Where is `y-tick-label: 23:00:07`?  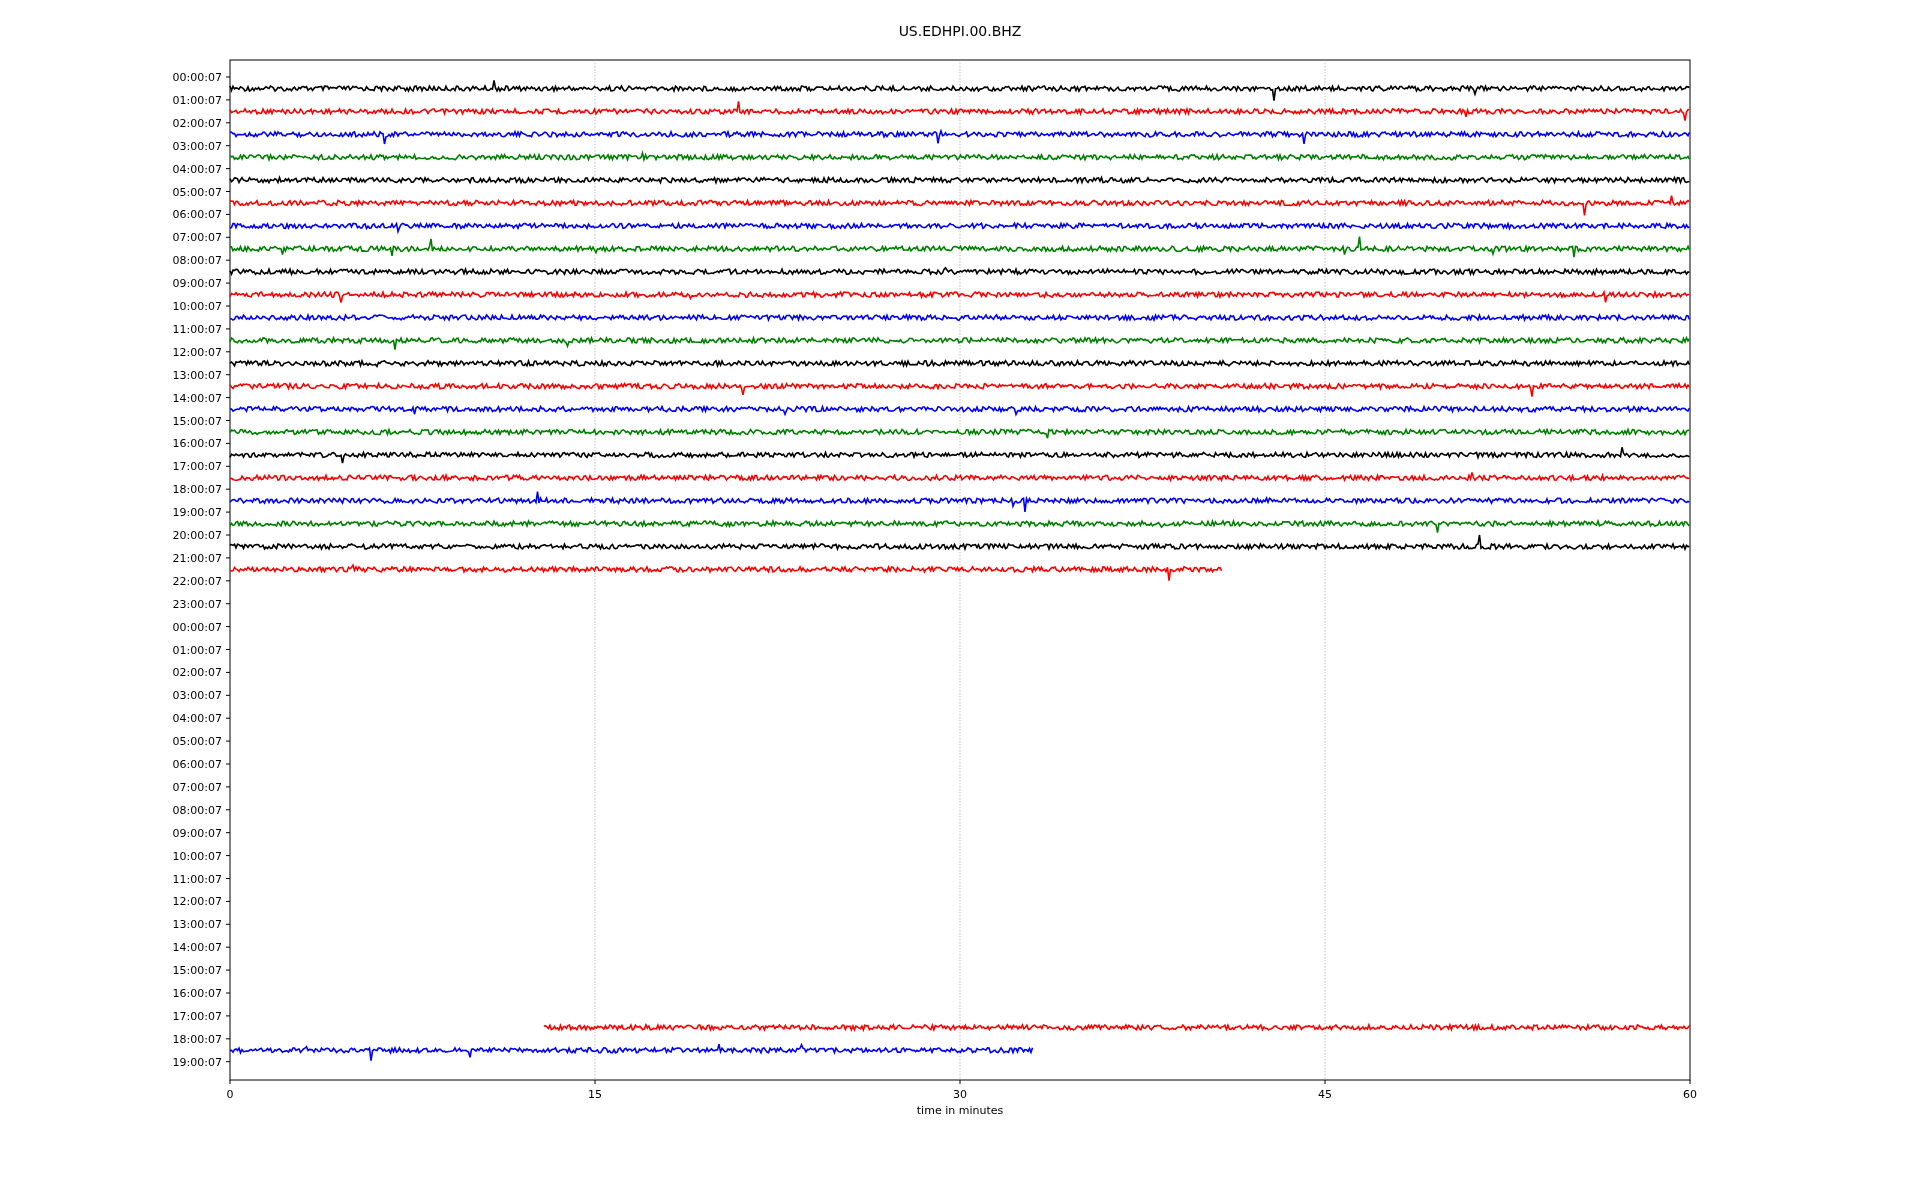 y-tick-label: 23:00:07 is located at coordinates (197, 604).